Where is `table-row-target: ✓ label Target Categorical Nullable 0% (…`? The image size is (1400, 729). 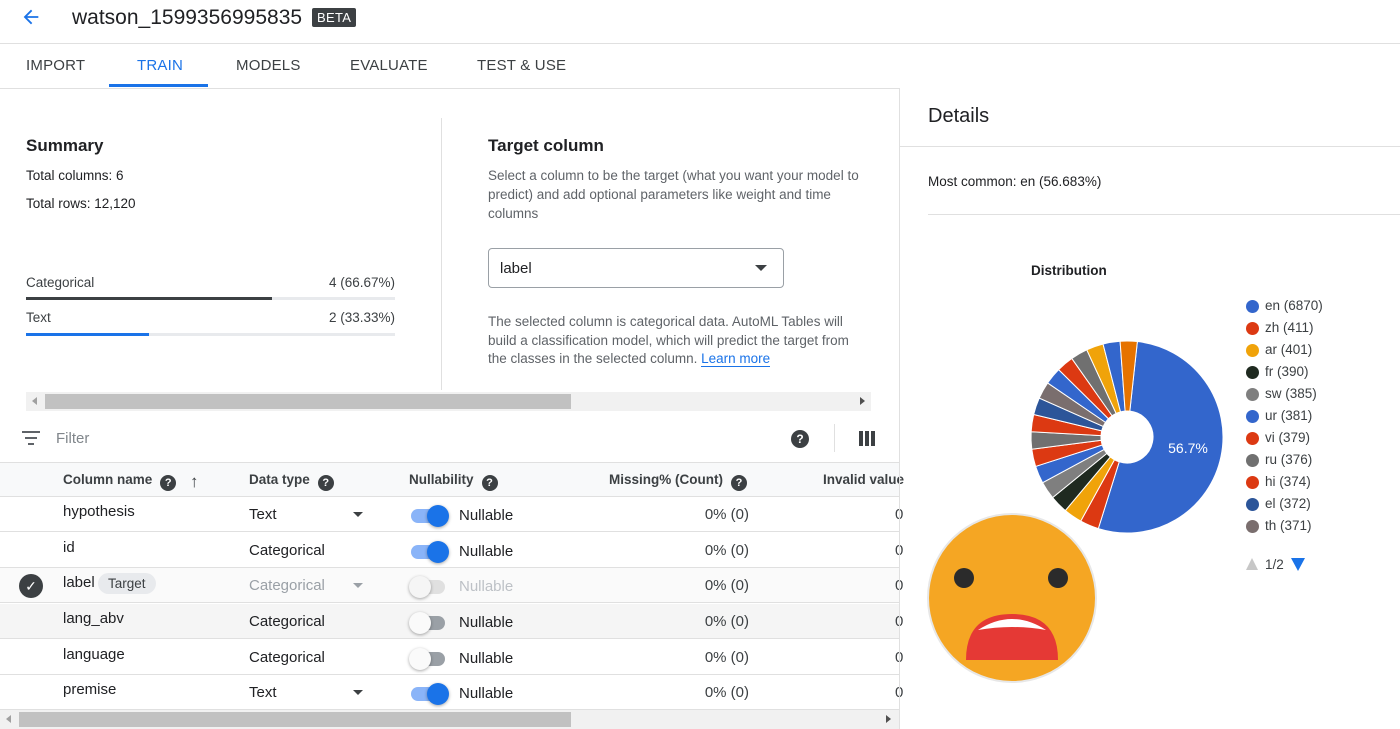 table-row-target: ✓ label Target Categorical Nullable 0% (… is located at coordinates (451, 585).